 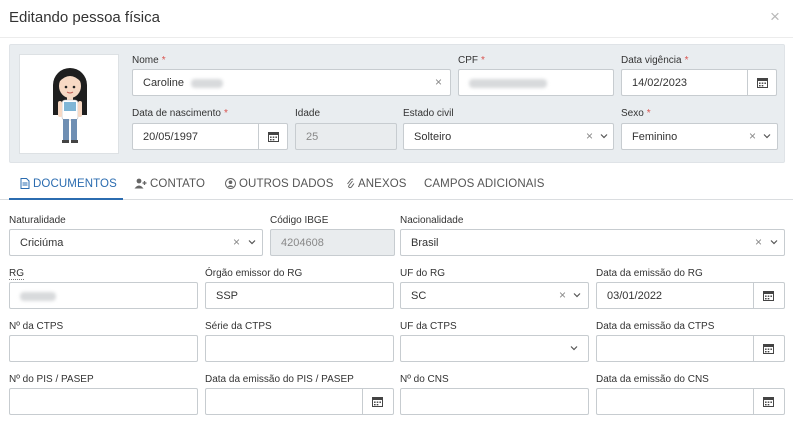 What do you see at coordinates (140, 183) in the screenshot?
I see `add-user-icon` at bounding box center [140, 183].